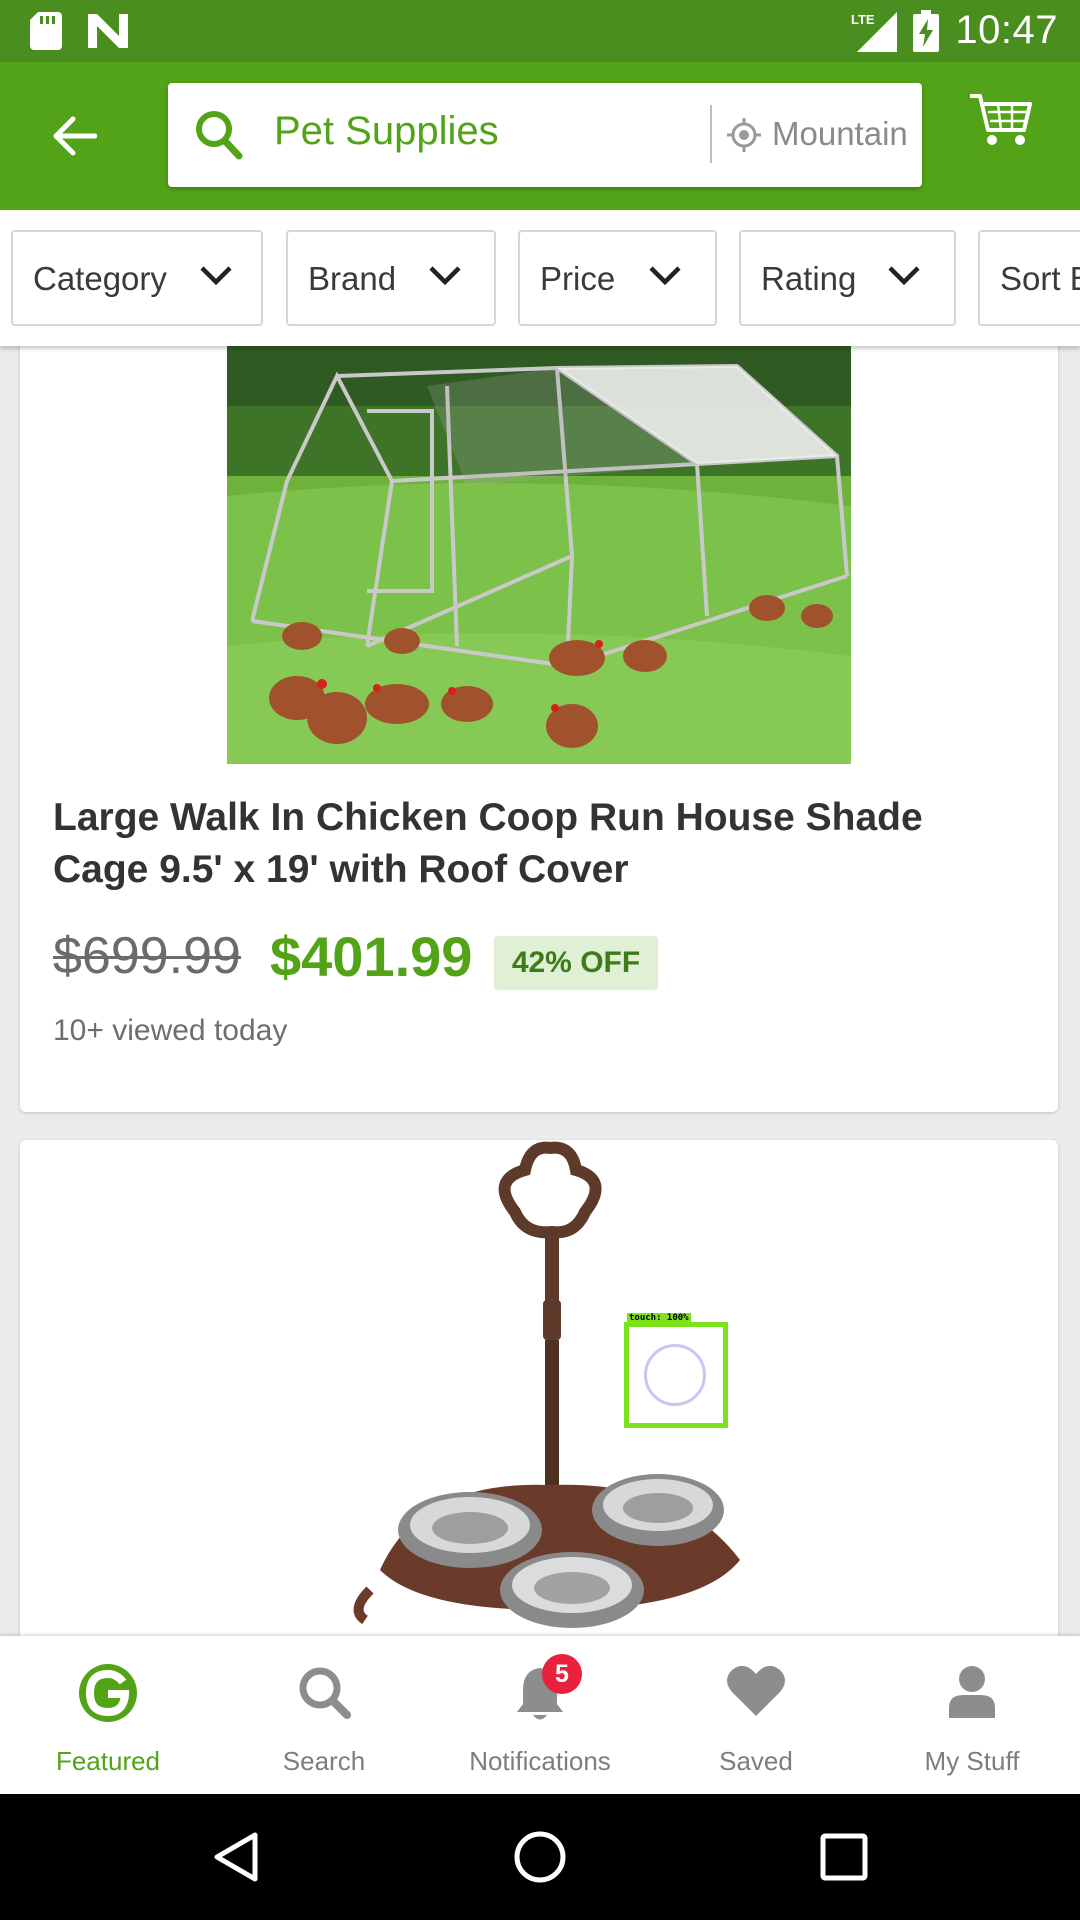  I want to click on nav-label: Featured, so click(108, 1761).